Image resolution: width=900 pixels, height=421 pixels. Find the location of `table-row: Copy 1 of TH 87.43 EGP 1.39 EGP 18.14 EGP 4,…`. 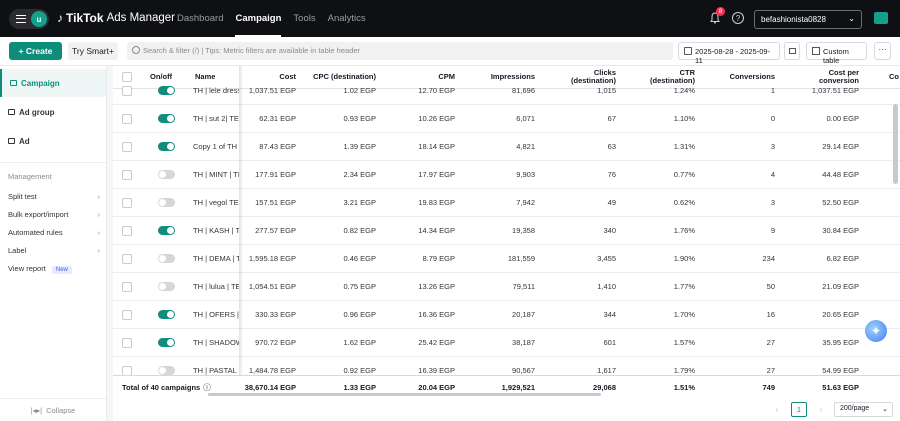

table-row: Copy 1 of TH 87.43 EGP 1.39 EGP 18.14 EGP 4,… is located at coordinates (506, 147).